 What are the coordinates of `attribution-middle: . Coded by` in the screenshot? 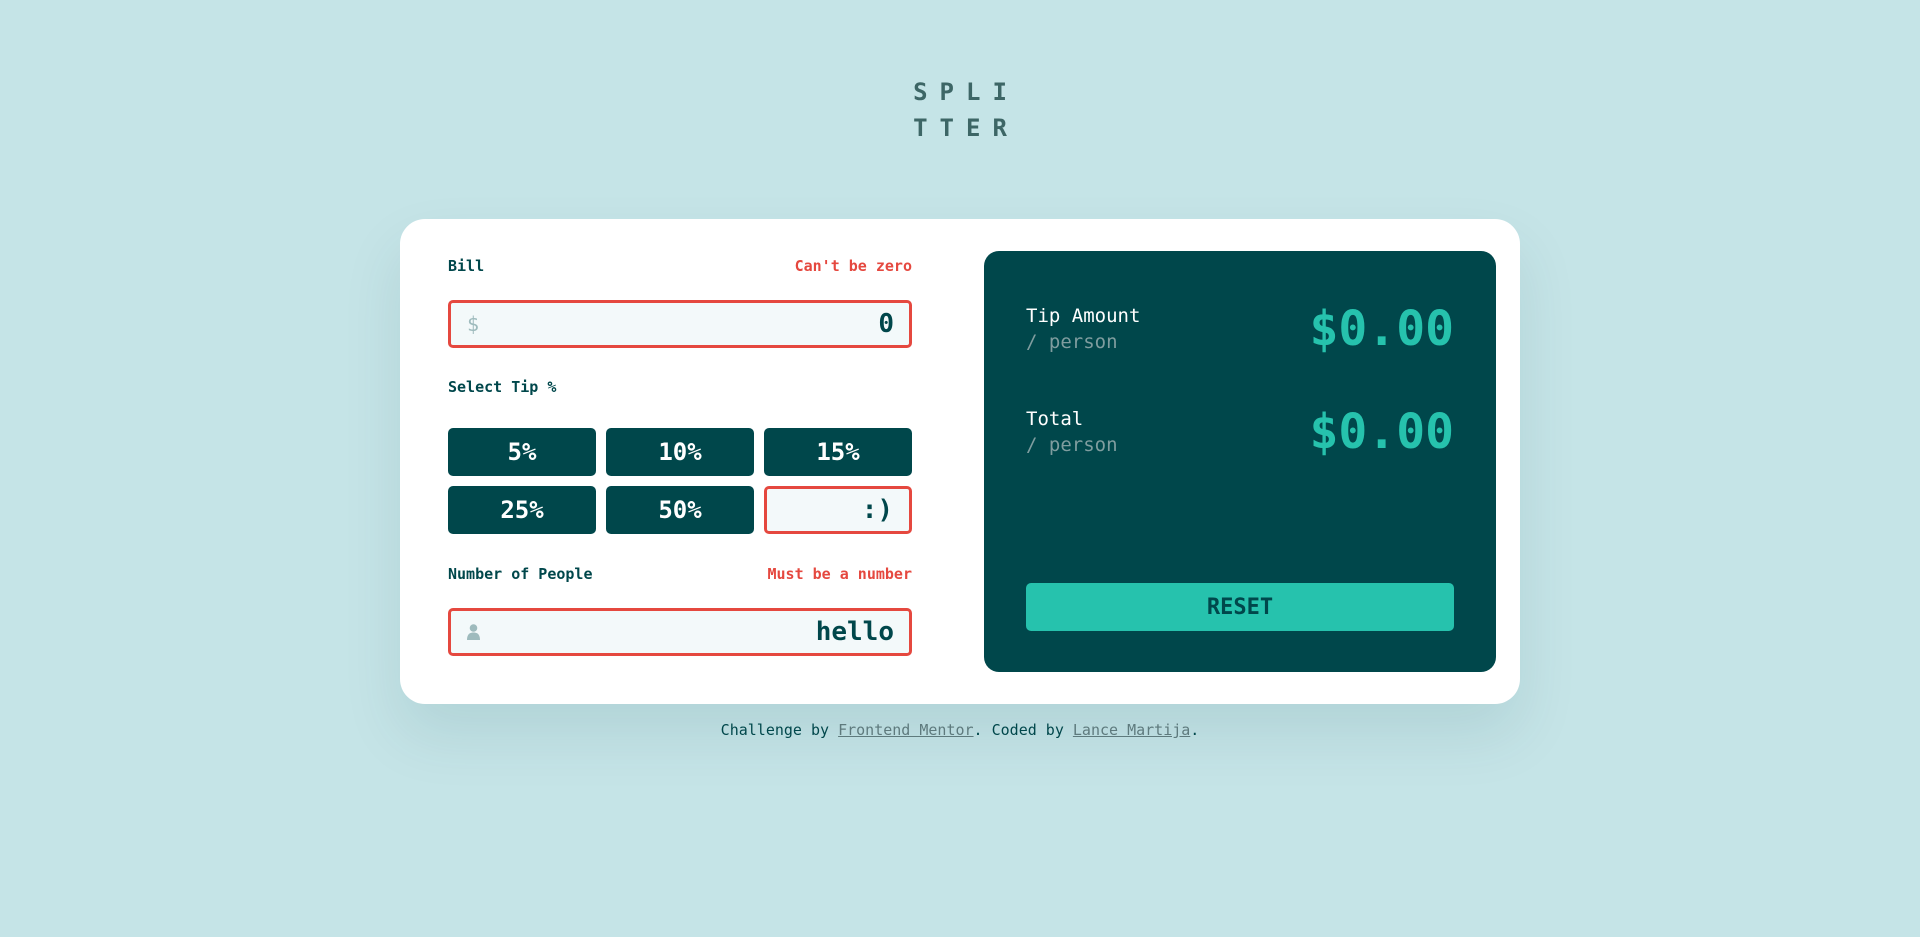 It's located at (1023, 730).